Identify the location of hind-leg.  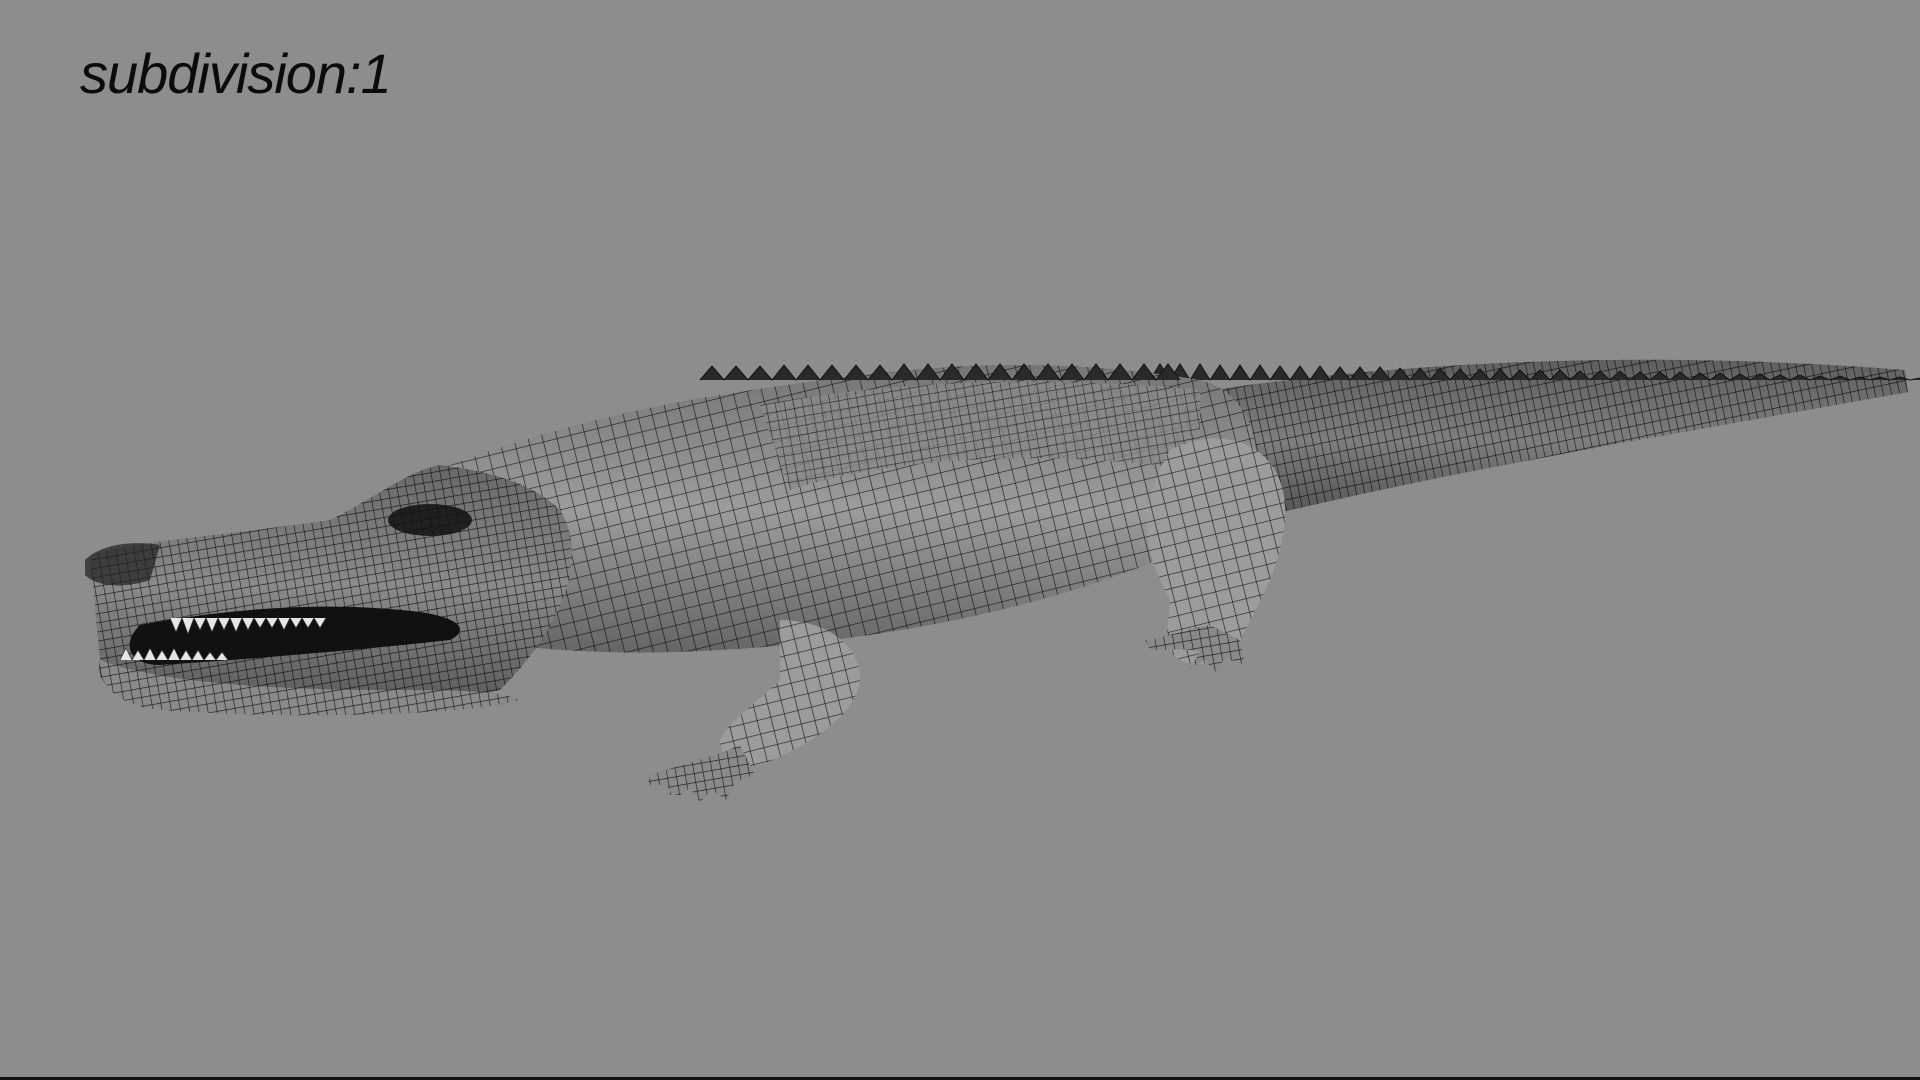
(1215, 555).